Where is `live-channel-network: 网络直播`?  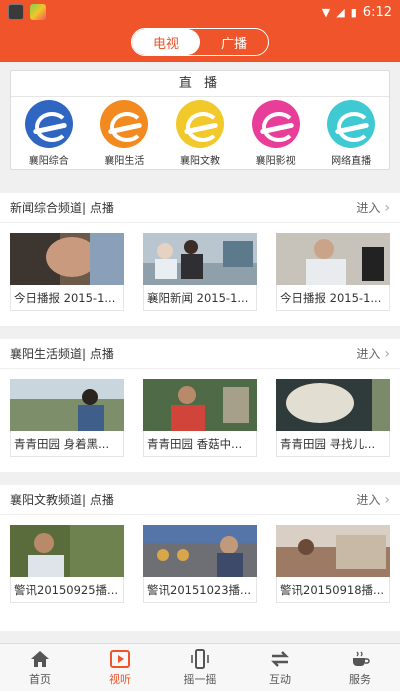
live-channel-network: 网络直播 is located at coordinates (351, 133).